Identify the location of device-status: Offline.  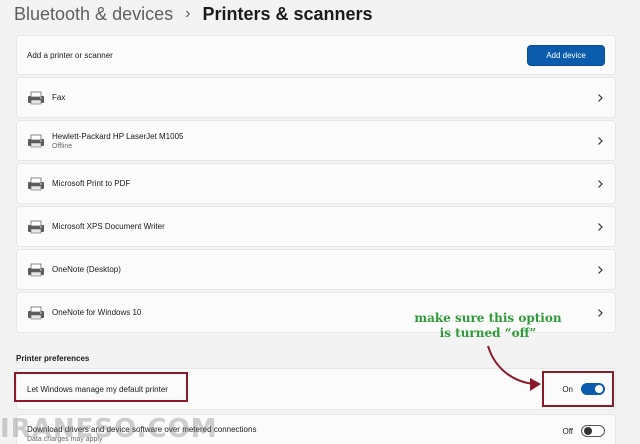
(62, 146).